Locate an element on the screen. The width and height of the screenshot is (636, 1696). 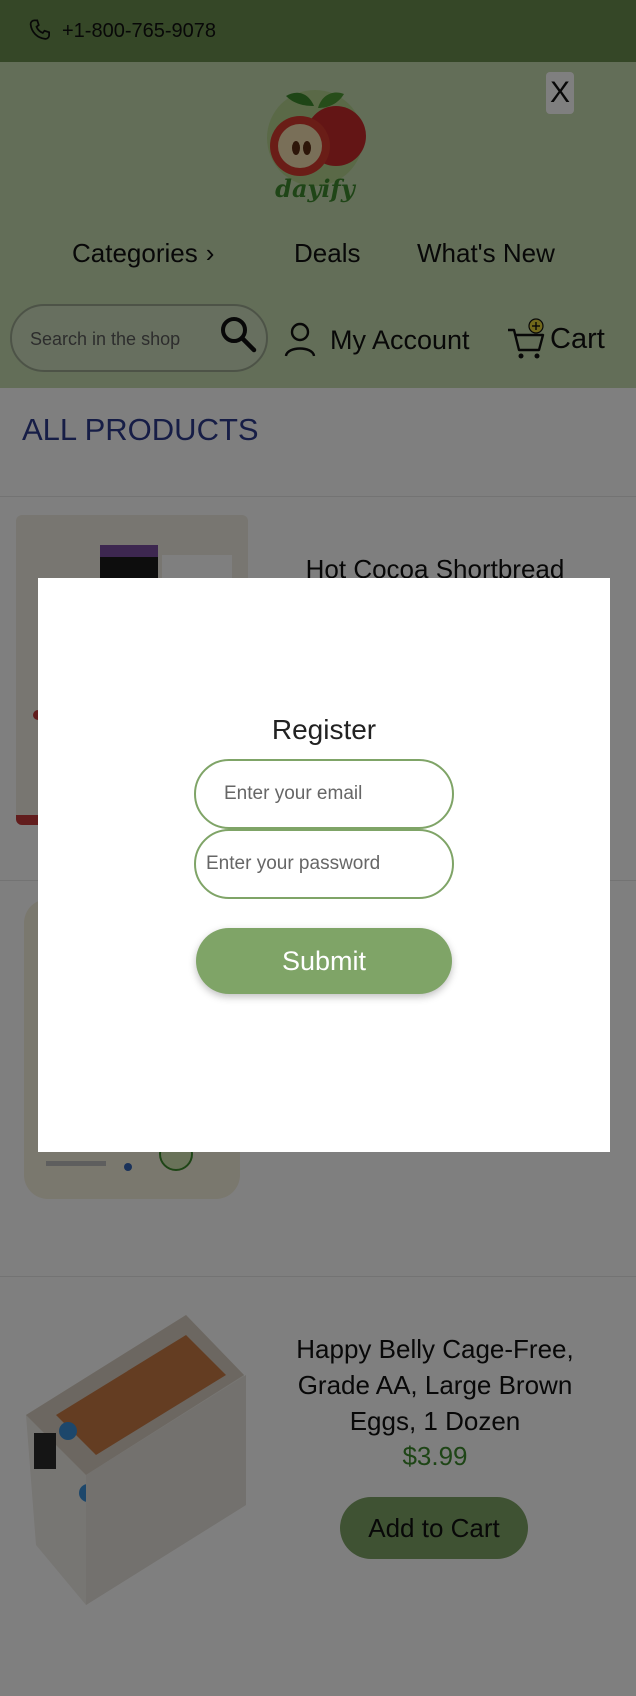
page-title: ALL PRODUCTS is located at coordinates (140, 429).